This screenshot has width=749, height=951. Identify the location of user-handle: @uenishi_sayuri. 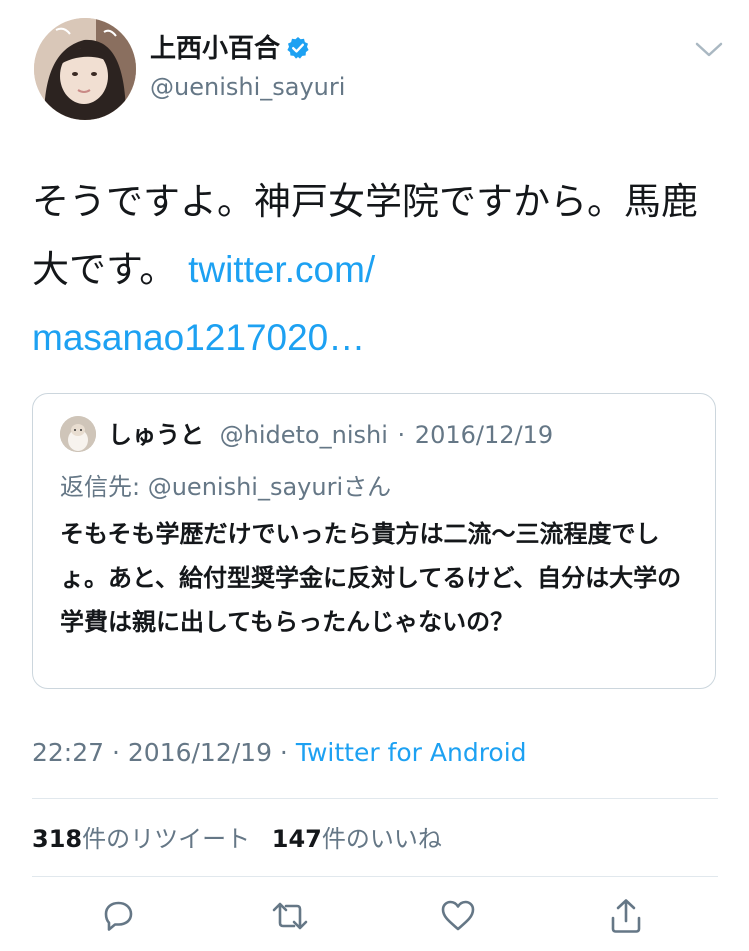
(247, 87).